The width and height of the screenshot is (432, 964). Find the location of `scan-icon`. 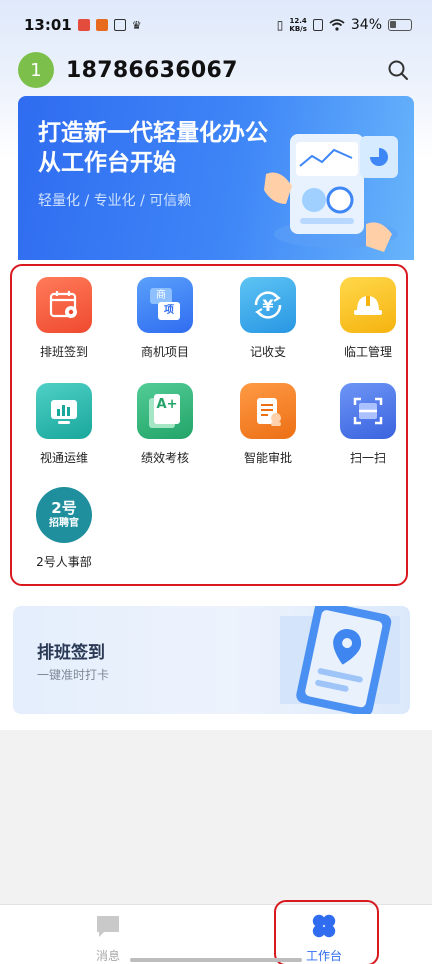

scan-icon is located at coordinates (368, 411).